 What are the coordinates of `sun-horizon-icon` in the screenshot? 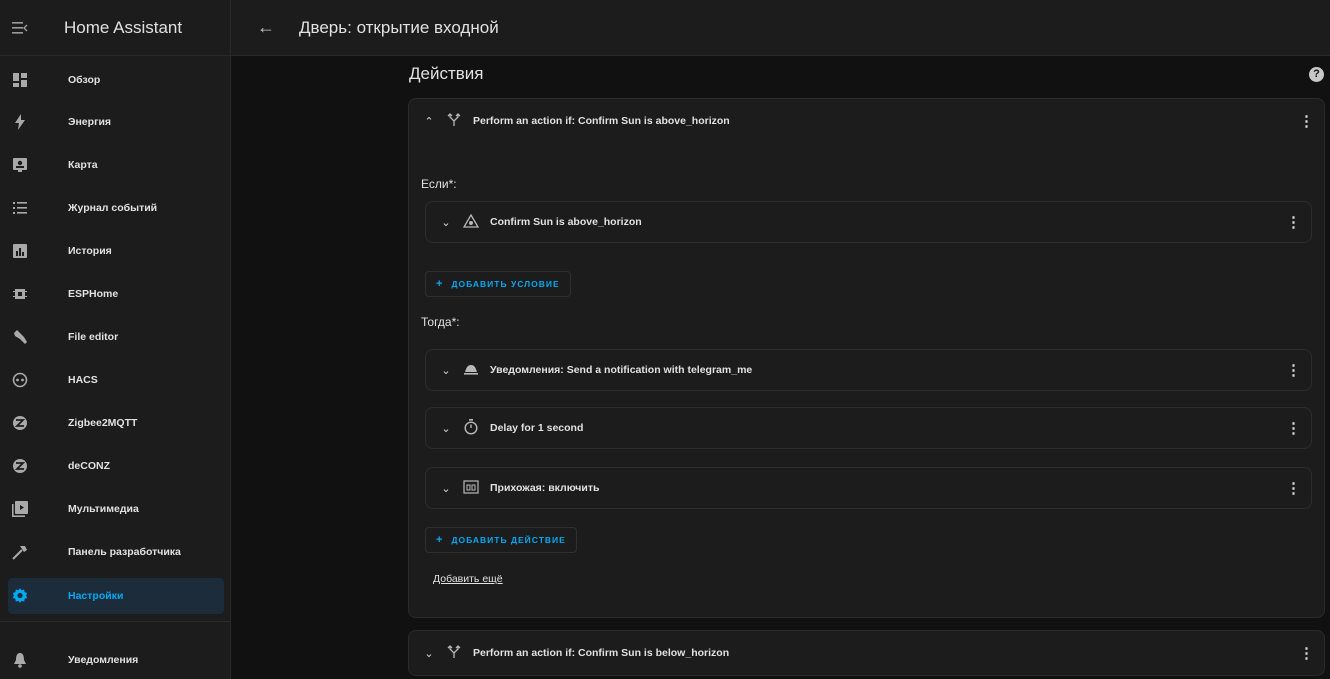 It's located at (471, 222).